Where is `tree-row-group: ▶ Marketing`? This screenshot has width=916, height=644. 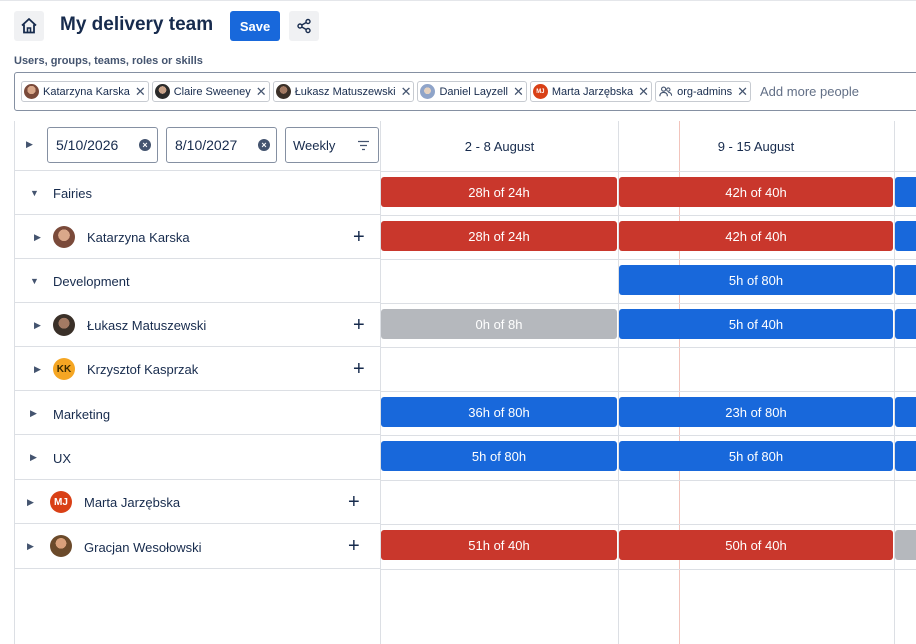
tree-row-group: ▶ Marketing is located at coordinates (198, 413).